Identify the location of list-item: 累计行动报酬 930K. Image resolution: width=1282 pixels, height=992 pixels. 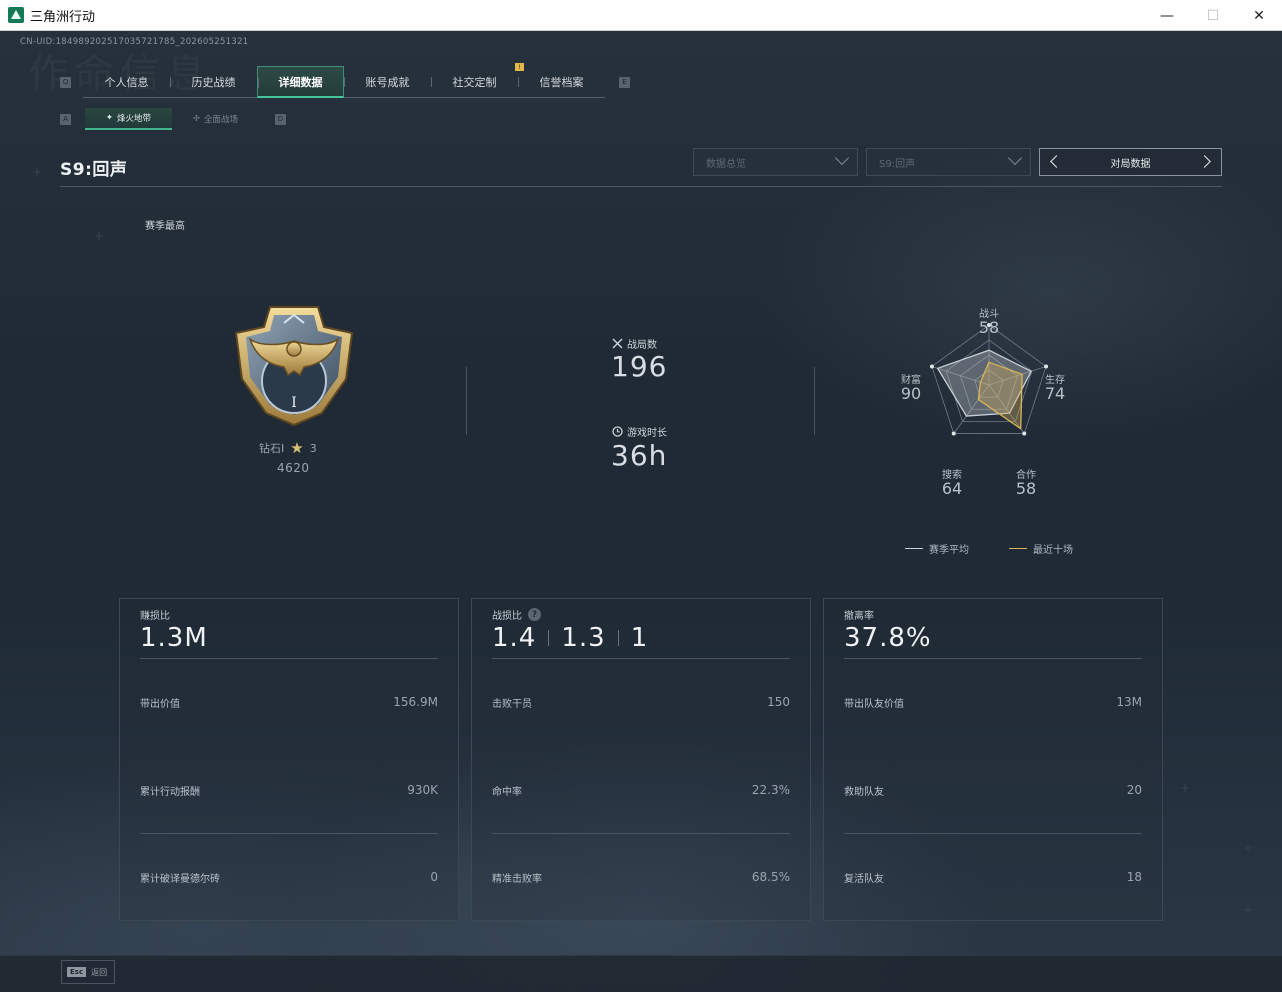
(289, 790).